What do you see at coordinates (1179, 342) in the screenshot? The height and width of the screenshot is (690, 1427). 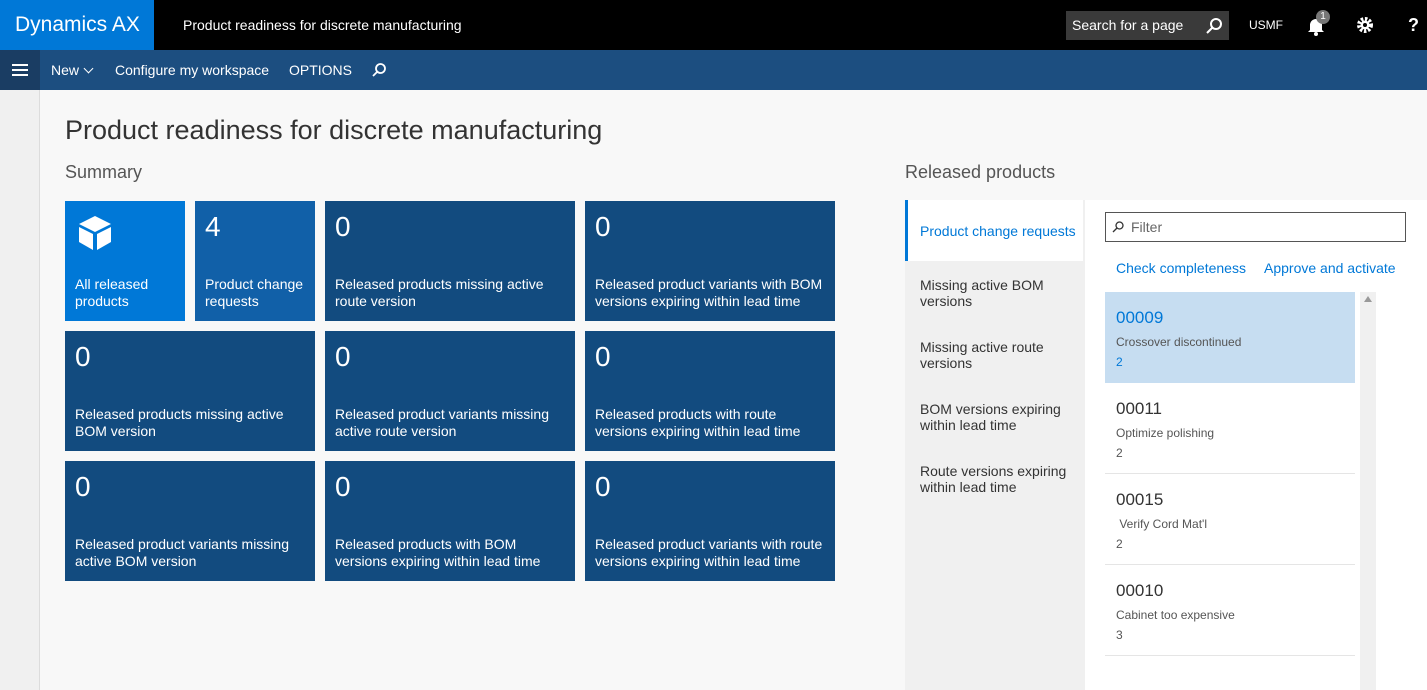 I see `item-description: Crossover discontinued` at bounding box center [1179, 342].